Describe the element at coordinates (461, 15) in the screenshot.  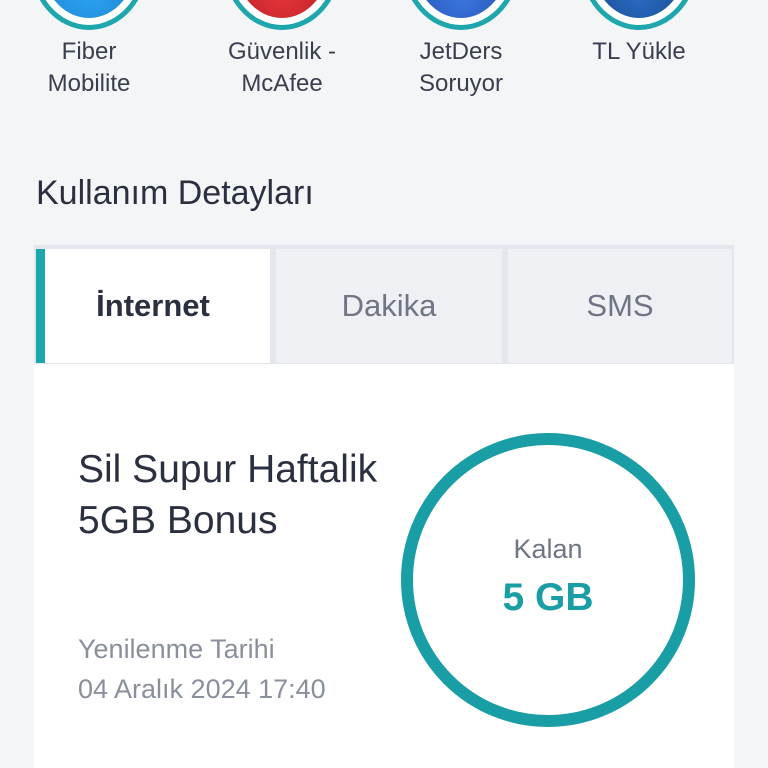
I see `jetders-icon` at that location.